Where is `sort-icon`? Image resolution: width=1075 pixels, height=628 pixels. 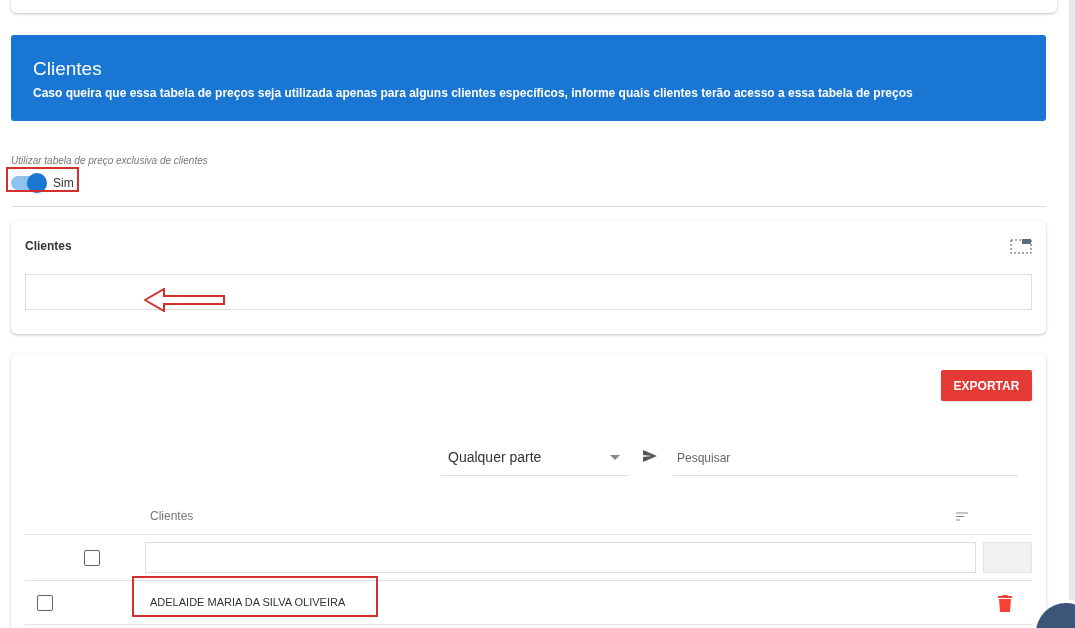 sort-icon is located at coordinates (962, 516).